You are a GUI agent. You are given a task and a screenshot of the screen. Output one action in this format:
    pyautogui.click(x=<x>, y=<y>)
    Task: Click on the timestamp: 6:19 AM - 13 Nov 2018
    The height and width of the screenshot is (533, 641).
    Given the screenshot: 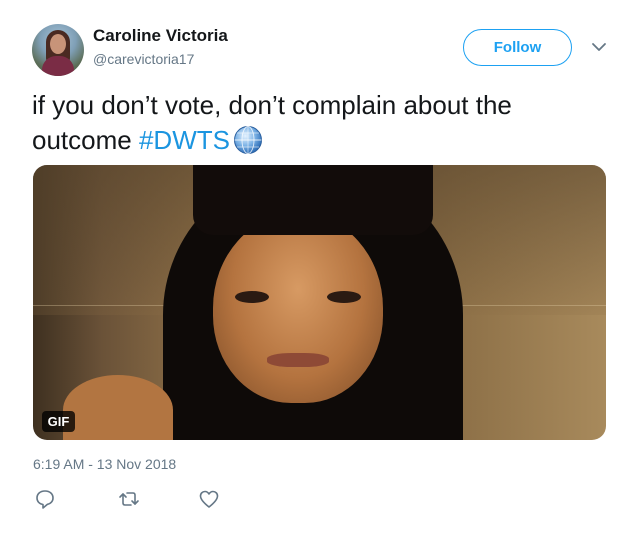 What is the action you would take?
    pyautogui.click(x=104, y=464)
    